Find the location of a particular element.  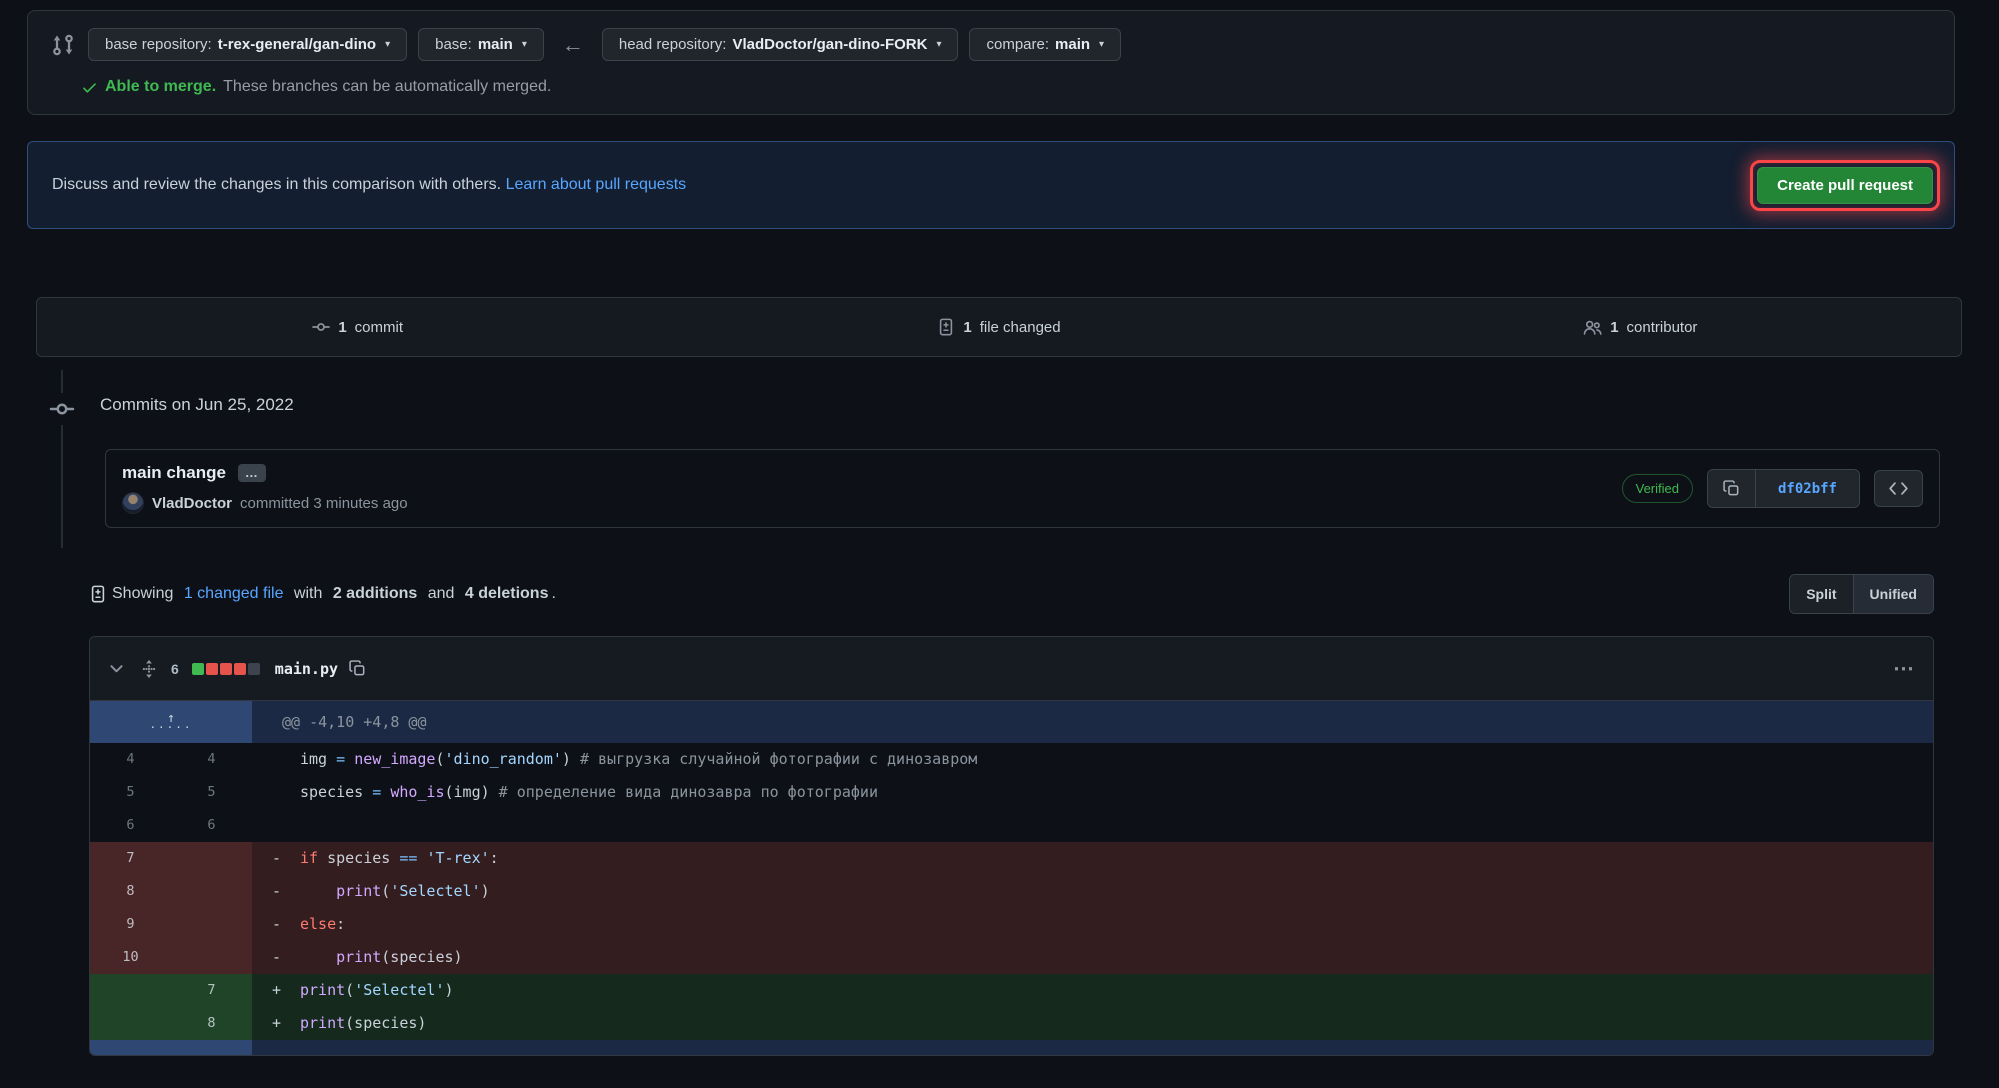

contributor-label: contributor is located at coordinates (1662, 327).